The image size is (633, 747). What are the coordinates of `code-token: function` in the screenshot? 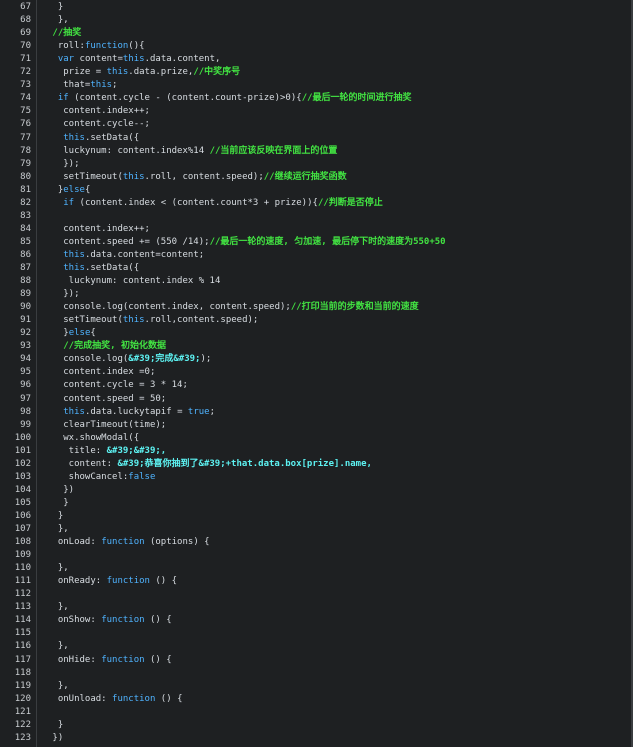 It's located at (123, 620).